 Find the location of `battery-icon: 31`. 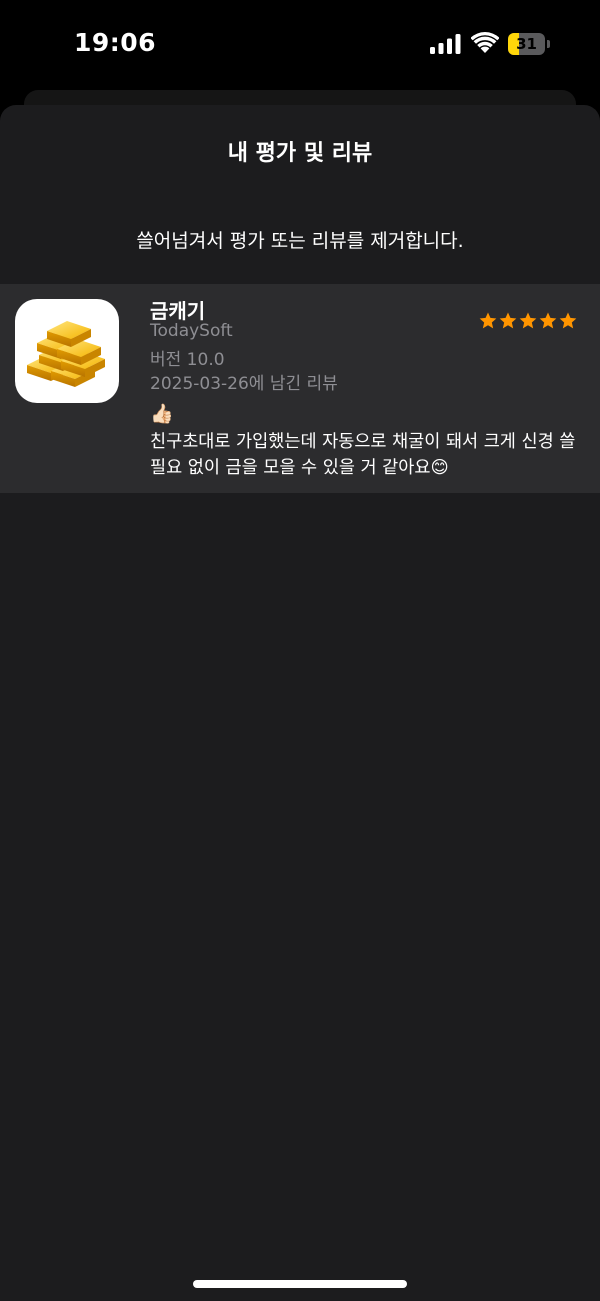

battery-icon: 31 is located at coordinates (529, 44).